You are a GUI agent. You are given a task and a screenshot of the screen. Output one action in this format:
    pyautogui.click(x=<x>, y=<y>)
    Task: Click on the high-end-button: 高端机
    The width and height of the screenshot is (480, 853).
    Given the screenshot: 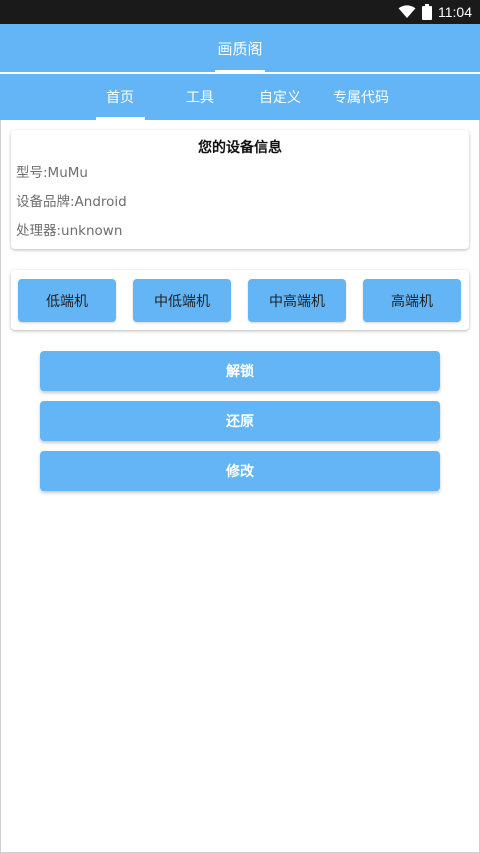 What is the action you would take?
    pyautogui.click(x=412, y=300)
    